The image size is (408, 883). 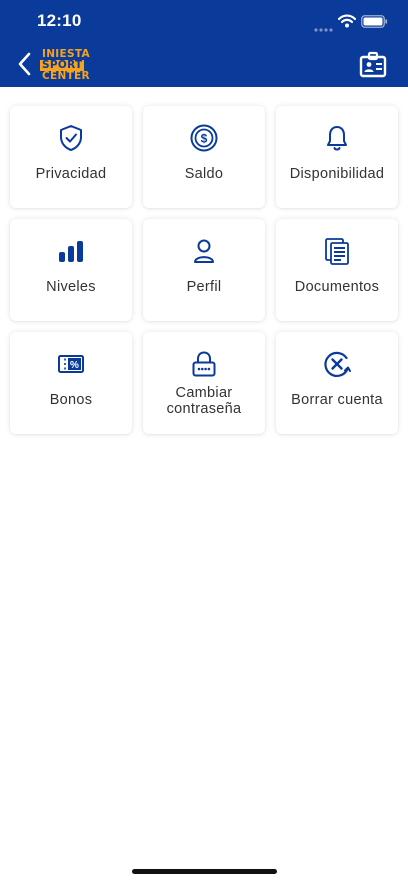 What do you see at coordinates (337, 287) in the screenshot?
I see `menu-item-label: Documentos` at bounding box center [337, 287].